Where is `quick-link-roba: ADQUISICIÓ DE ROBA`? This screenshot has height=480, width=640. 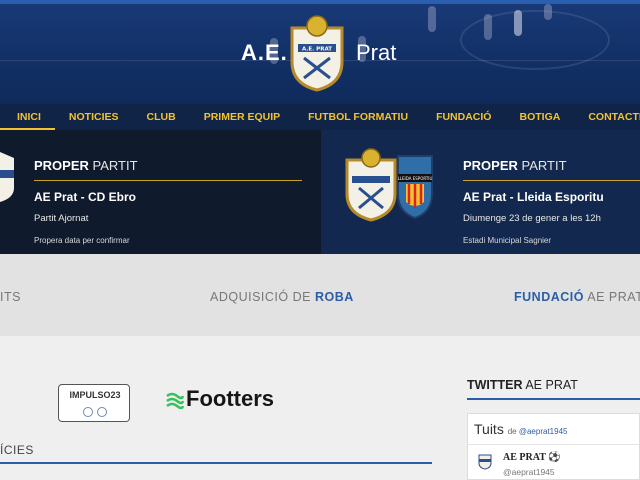 quick-link-roba: ADQUISICIÓ DE ROBA is located at coordinates (282, 297).